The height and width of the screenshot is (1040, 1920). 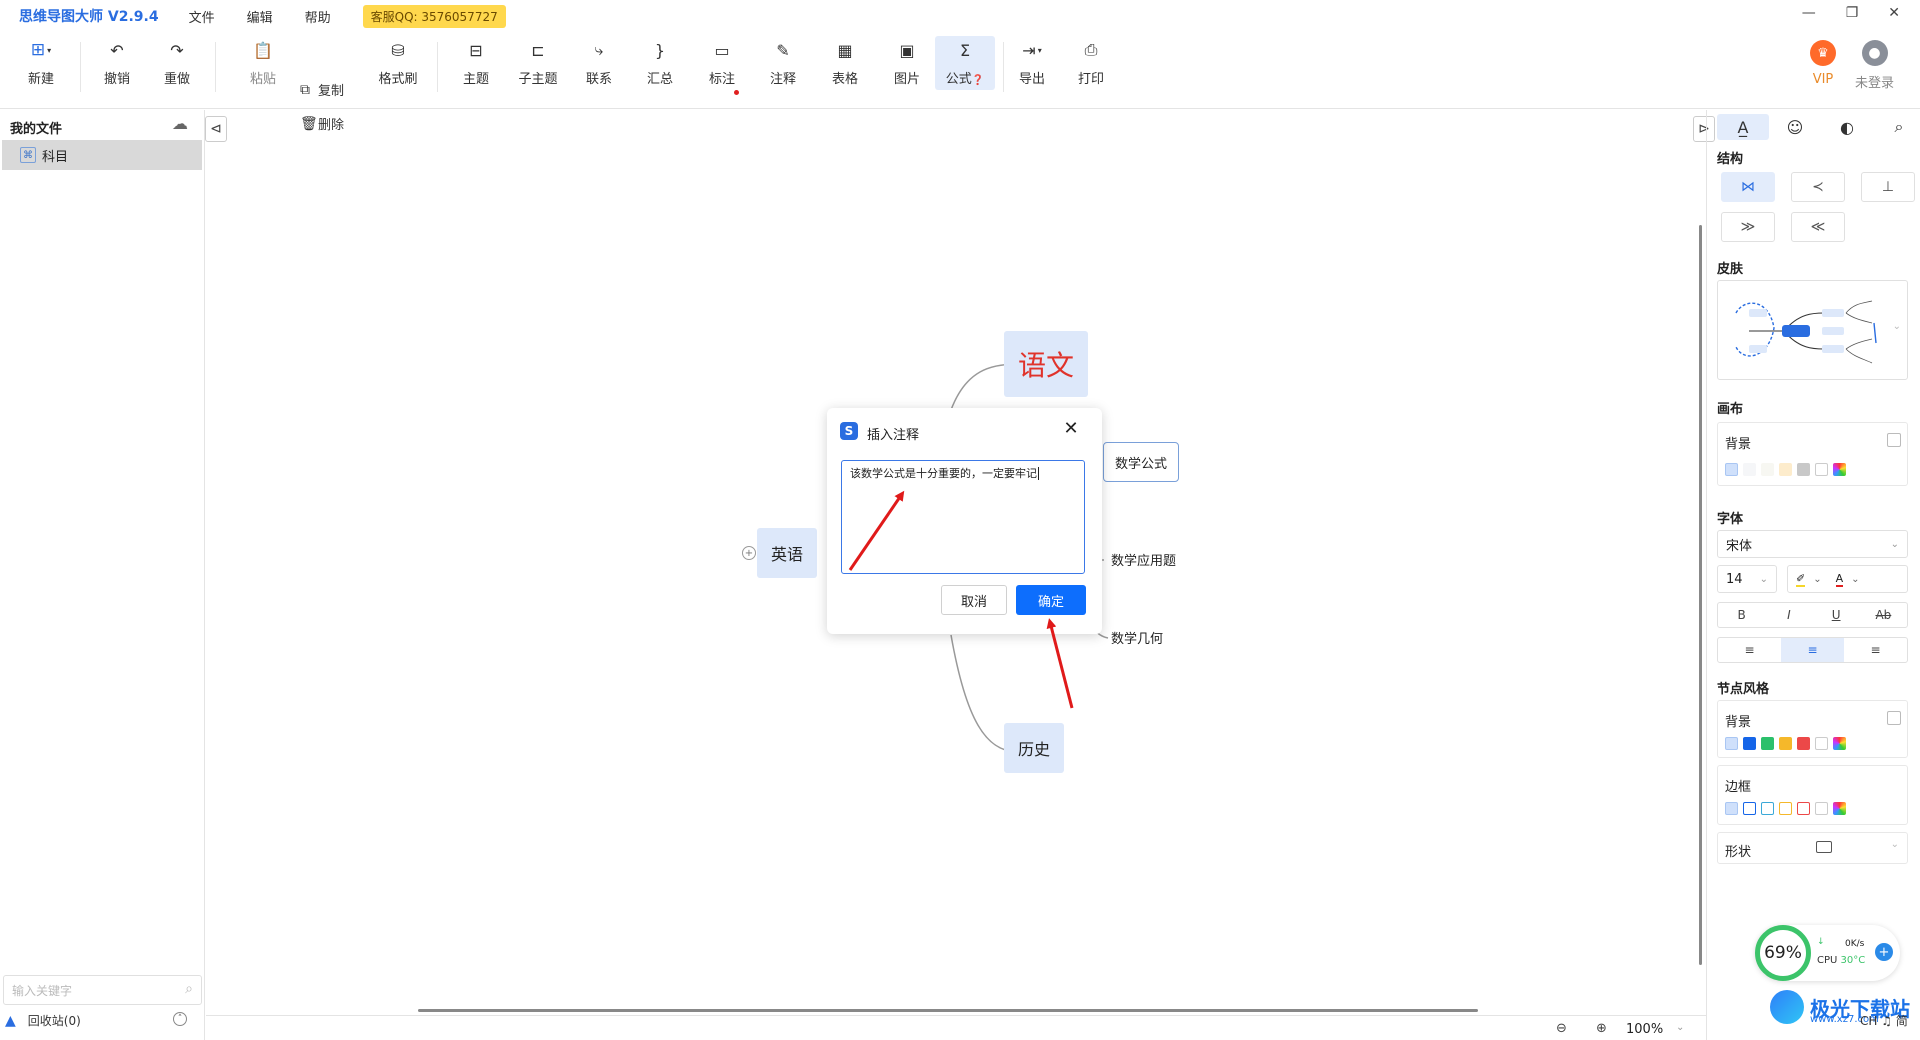 I want to click on restore-icon: ❐, so click(x=1852, y=13).